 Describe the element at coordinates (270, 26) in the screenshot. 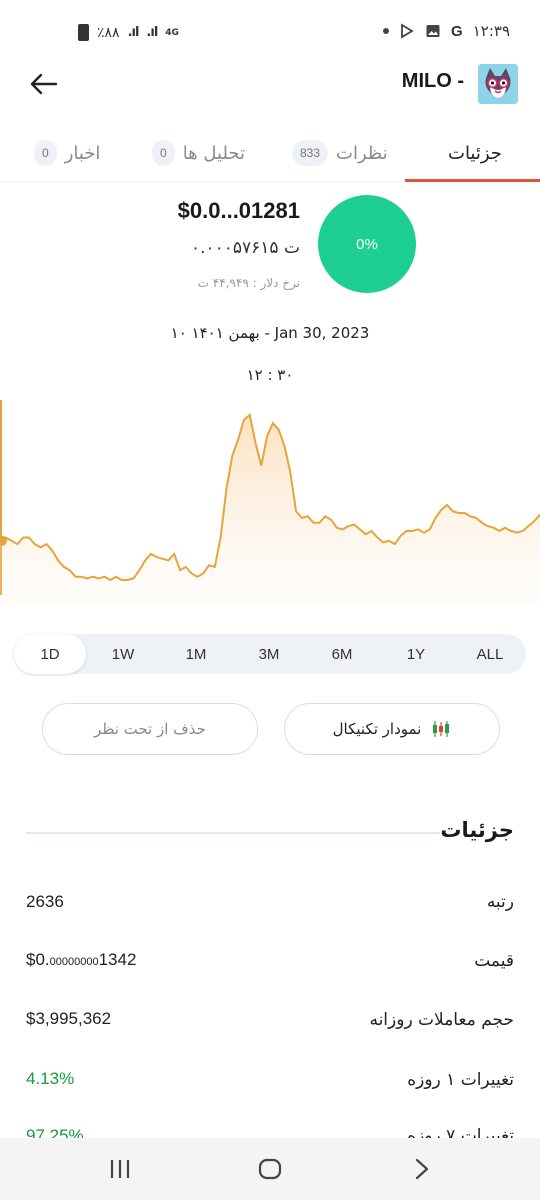

I see `status-bar: ٪۸۸ .ıl .ıl 4G G ۱۲:۳۹` at that location.